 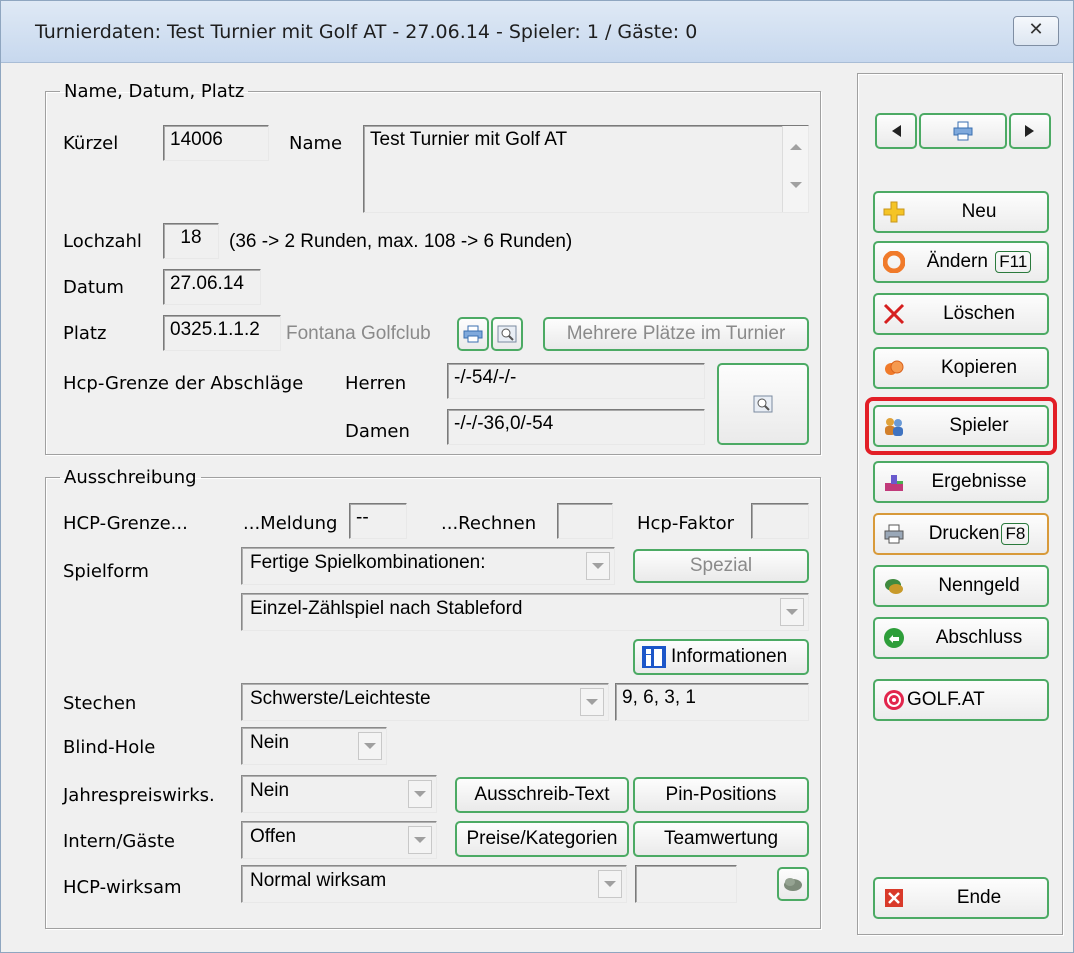 What do you see at coordinates (979, 211) in the screenshot?
I see `neu-label: Neu` at bounding box center [979, 211].